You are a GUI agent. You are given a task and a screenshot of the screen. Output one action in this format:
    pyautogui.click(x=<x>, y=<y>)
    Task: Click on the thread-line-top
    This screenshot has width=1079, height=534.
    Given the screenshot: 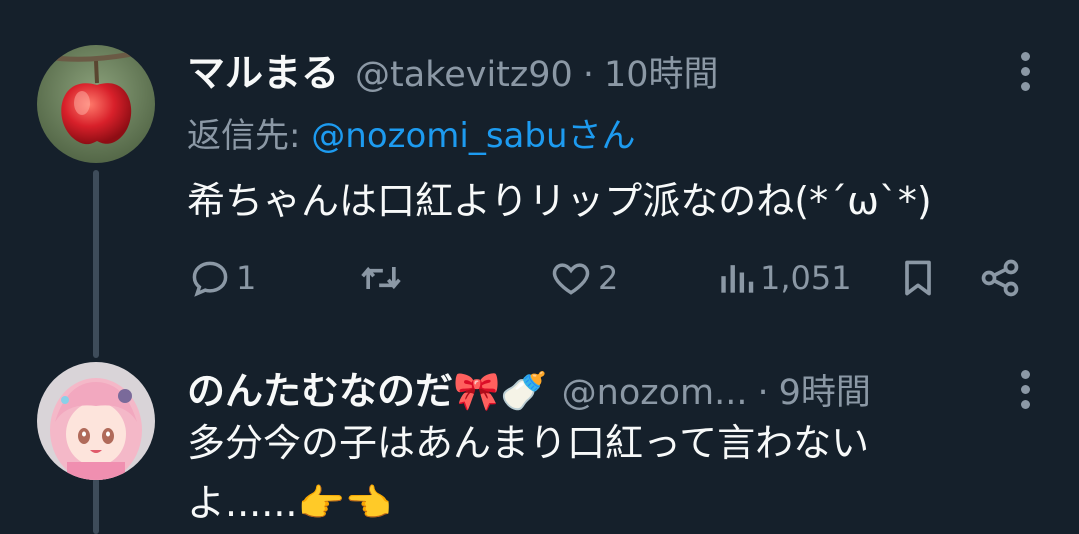 What is the action you would take?
    pyautogui.click(x=96, y=264)
    